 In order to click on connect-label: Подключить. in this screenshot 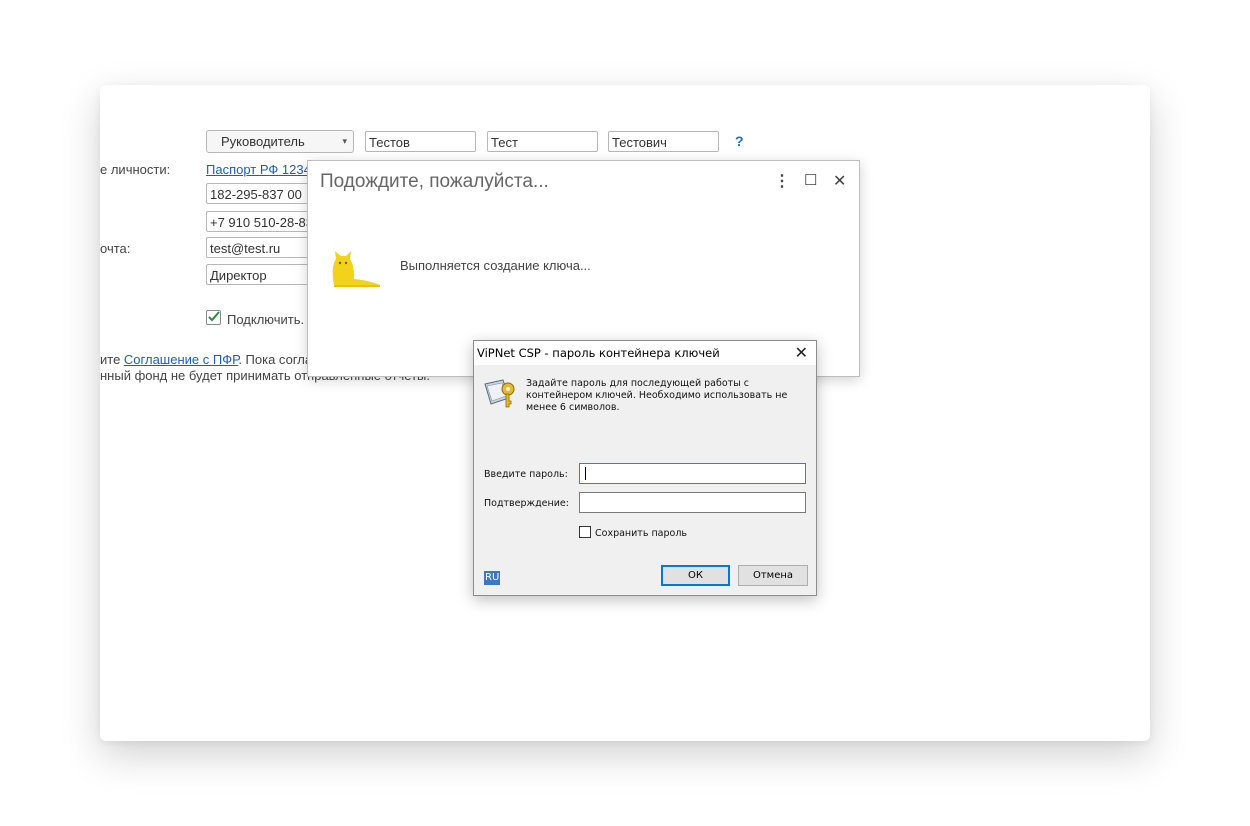, I will do `click(266, 319)`.